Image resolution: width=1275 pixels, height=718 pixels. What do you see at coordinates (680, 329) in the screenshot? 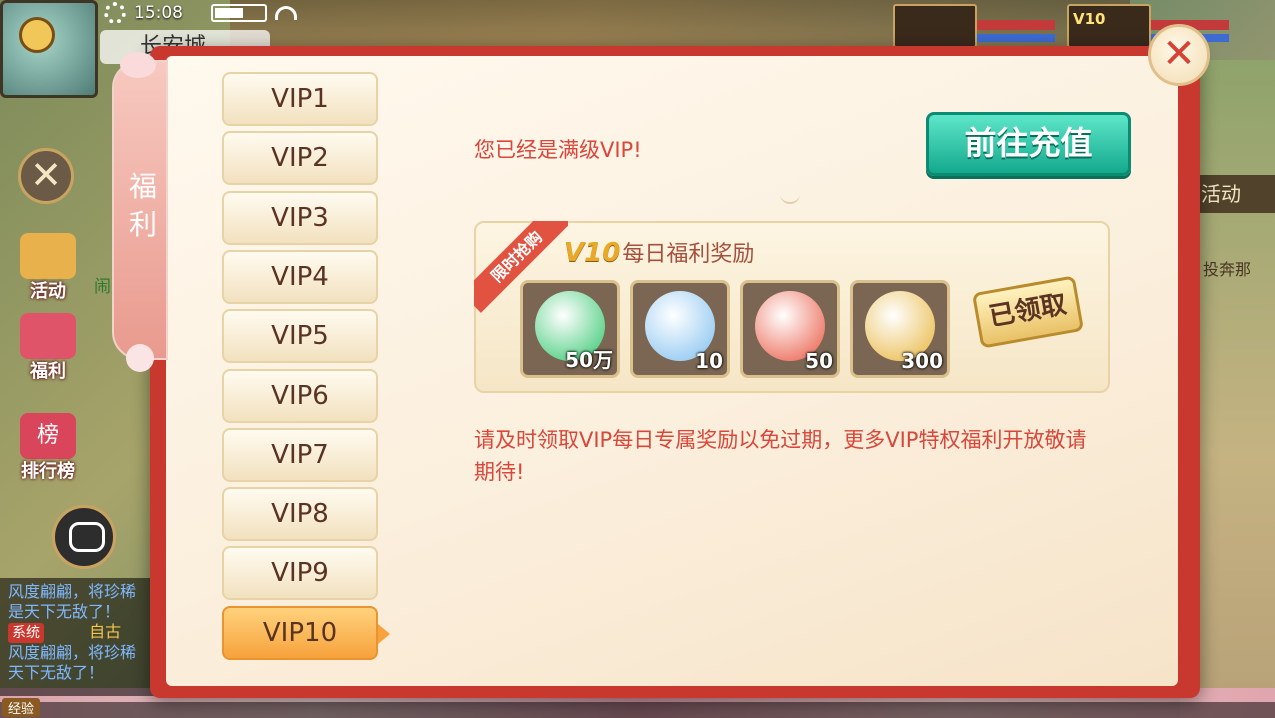
I see `reward-item: 10` at bounding box center [680, 329].